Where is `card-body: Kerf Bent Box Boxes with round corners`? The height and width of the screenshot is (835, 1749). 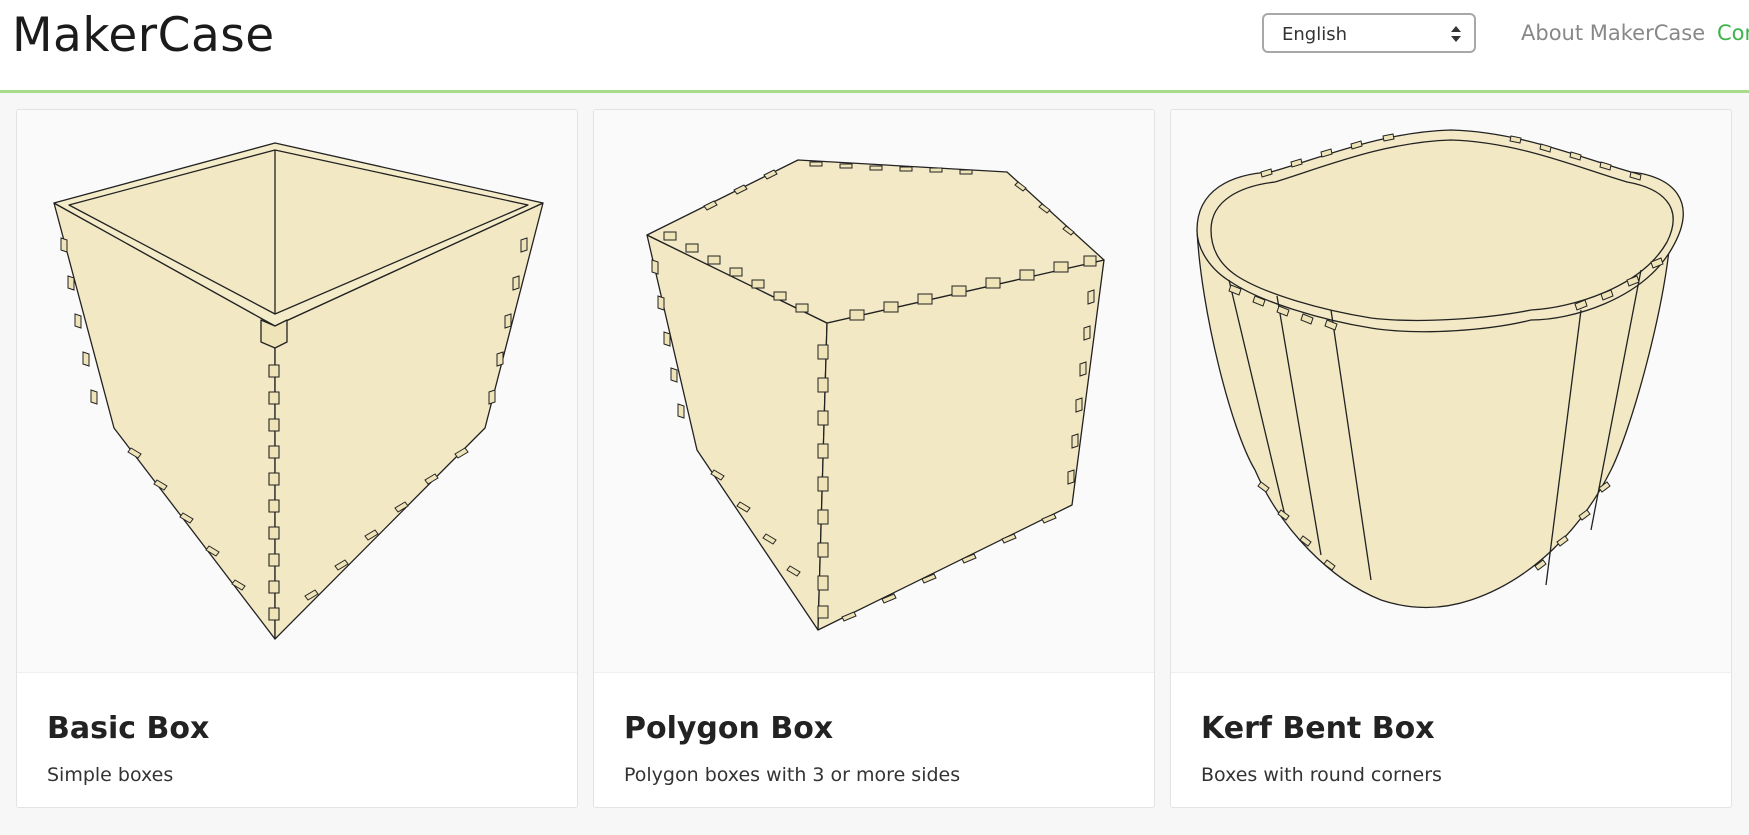
card-body: Kerf Bent Box Boxes with round corners is located at coordinates (1451, 739).